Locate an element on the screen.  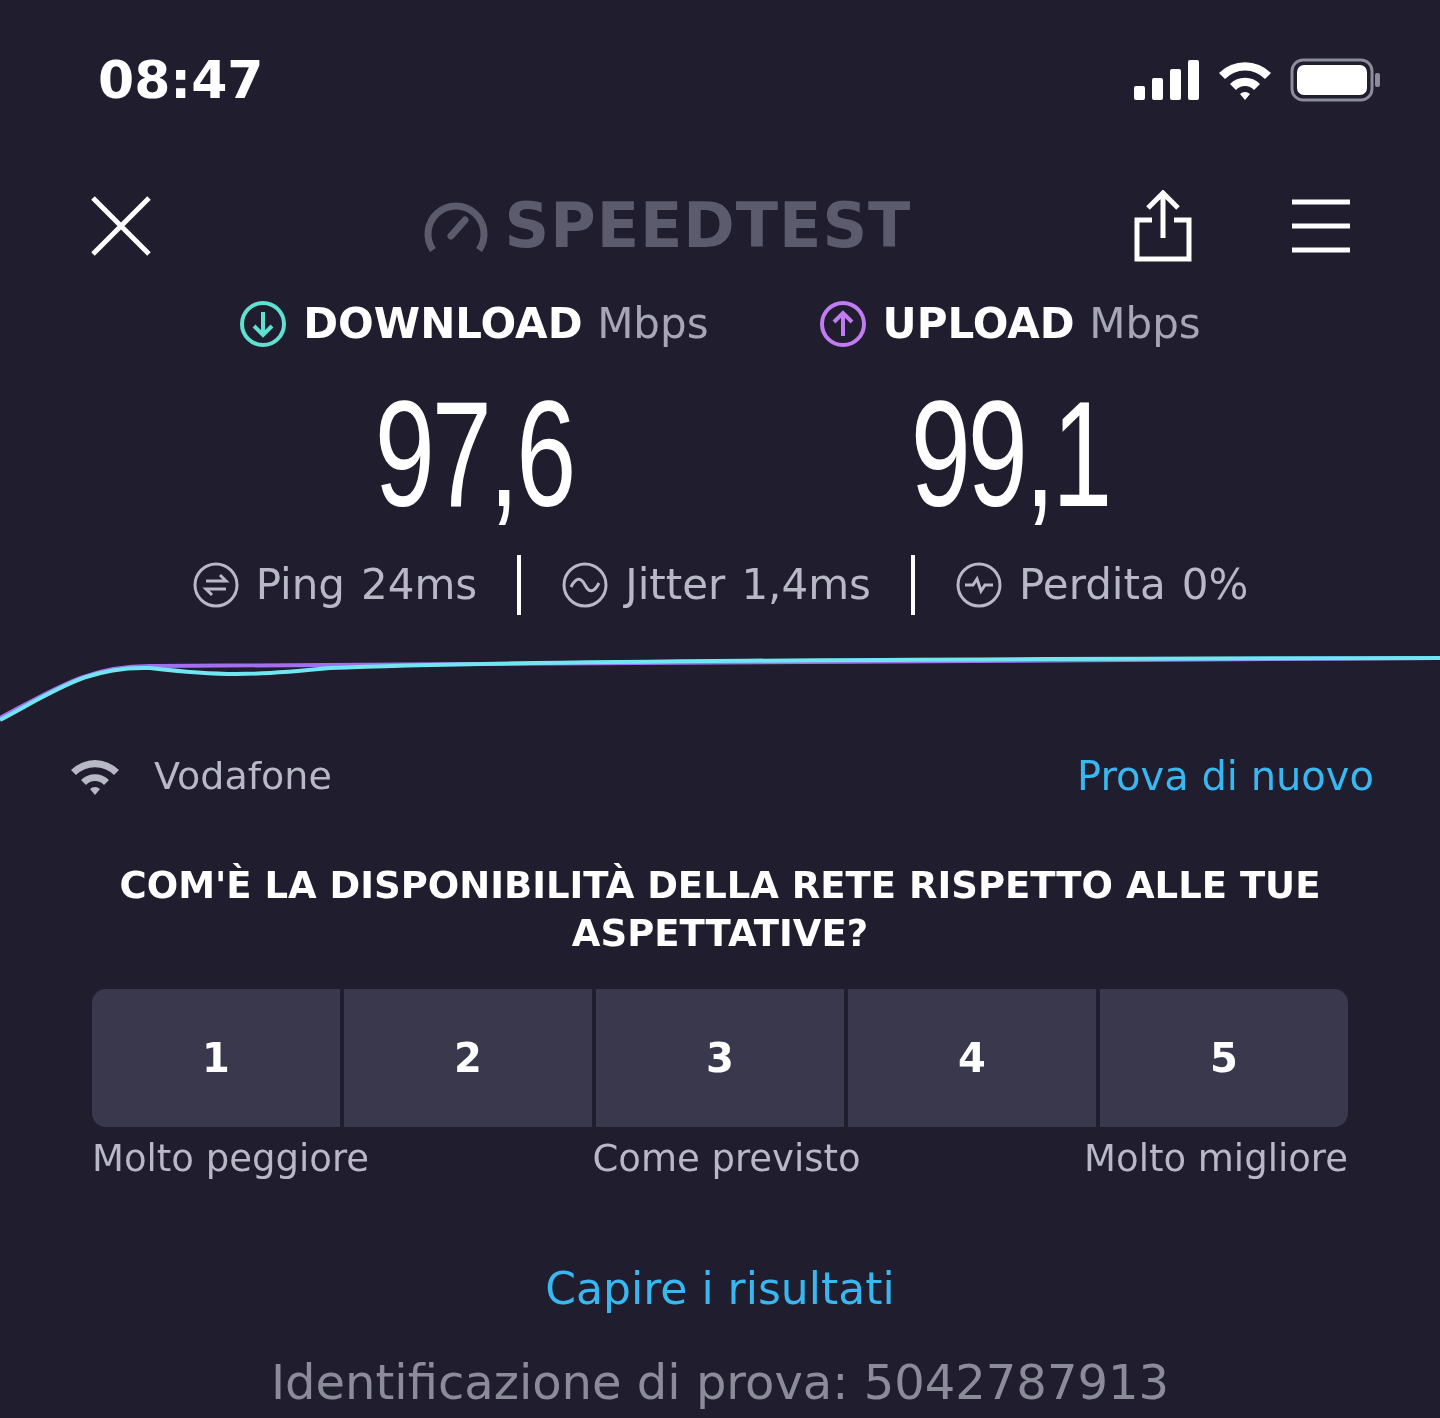
metric-label: Perdita is located at coordinates (1092, 585).